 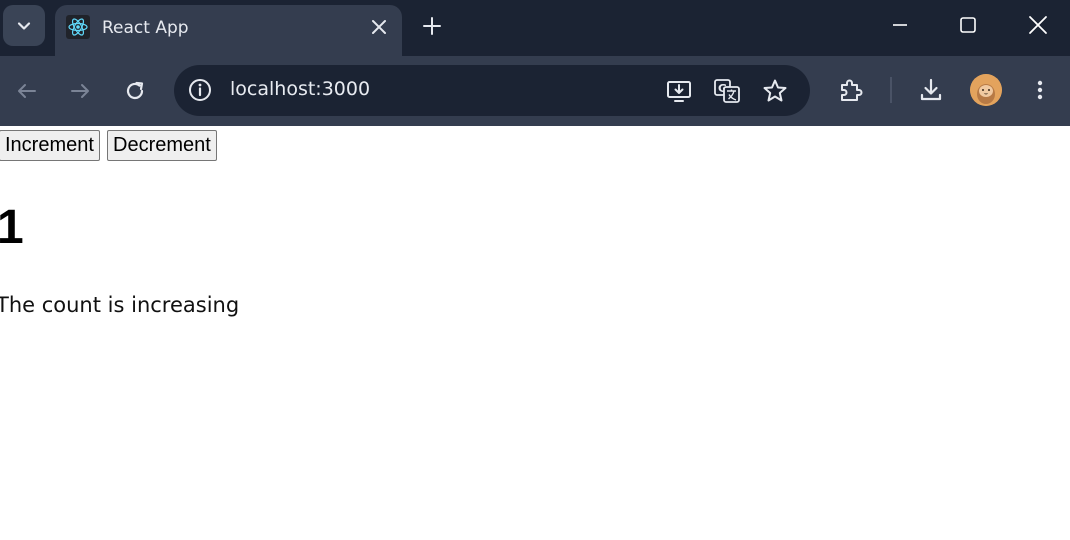 I want to click on more-vert-icon, so click(x=1040, y=90).